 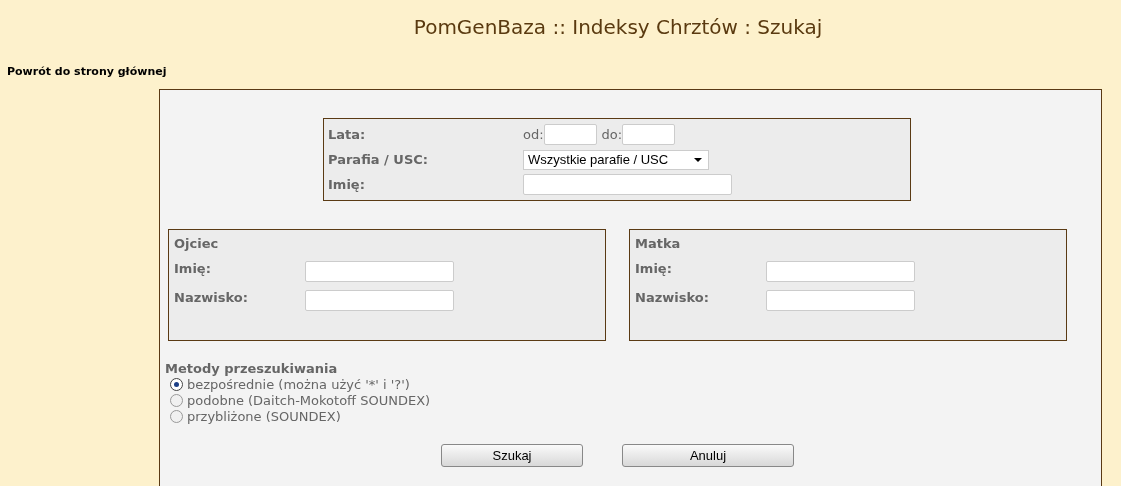 What do you see at coordinates (698, 159) in the screenshot?
I see `caret-icon` at bounding box center [698, 159].